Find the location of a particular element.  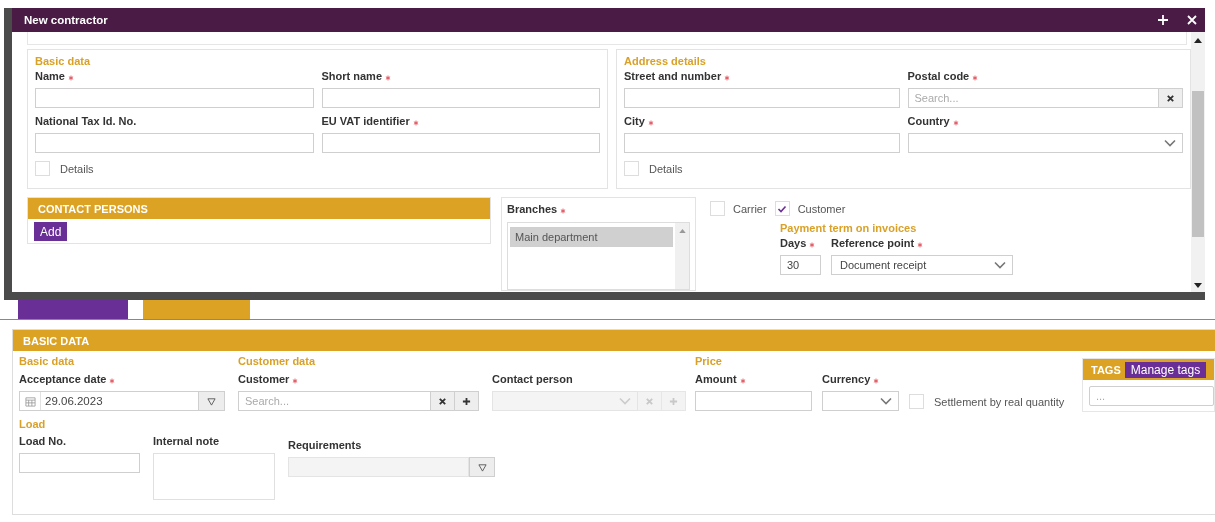

field-label: Name is located at coordinates (50, 76).